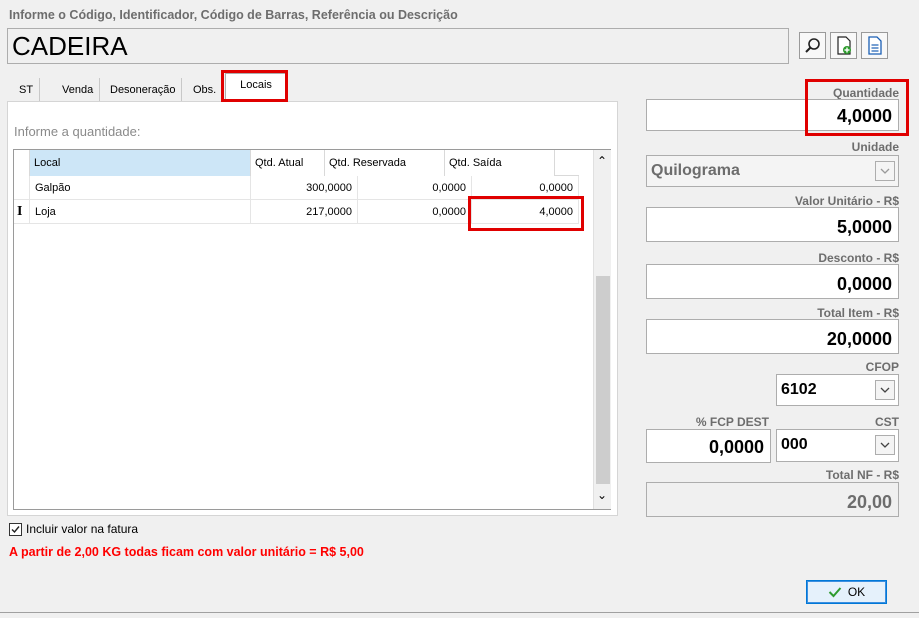 The height and width of the screenshot is (618, 919). Describe the element at coordinates (887, 422) in the screenshot. I see `cst-label: CST` at that location.